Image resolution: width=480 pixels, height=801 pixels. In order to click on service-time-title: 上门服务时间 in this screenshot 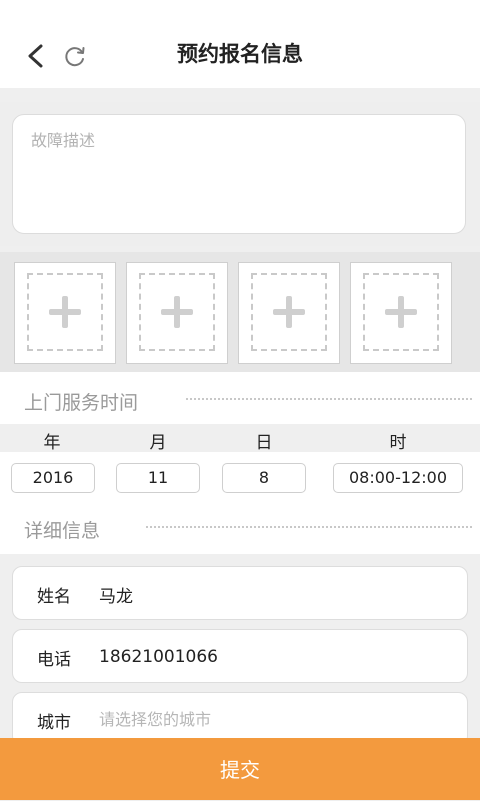, I will do `click(81, 403)`.